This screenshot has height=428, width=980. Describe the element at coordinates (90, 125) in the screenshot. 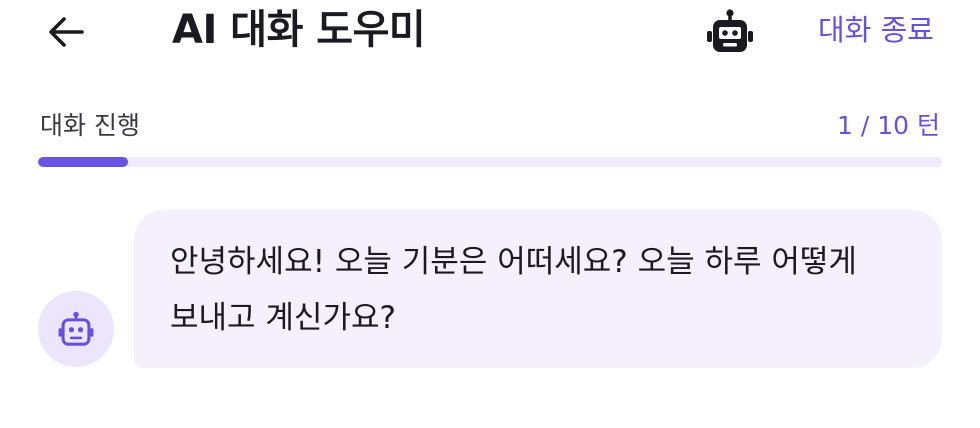

I see `progress-label: 대화 진행` at that location.